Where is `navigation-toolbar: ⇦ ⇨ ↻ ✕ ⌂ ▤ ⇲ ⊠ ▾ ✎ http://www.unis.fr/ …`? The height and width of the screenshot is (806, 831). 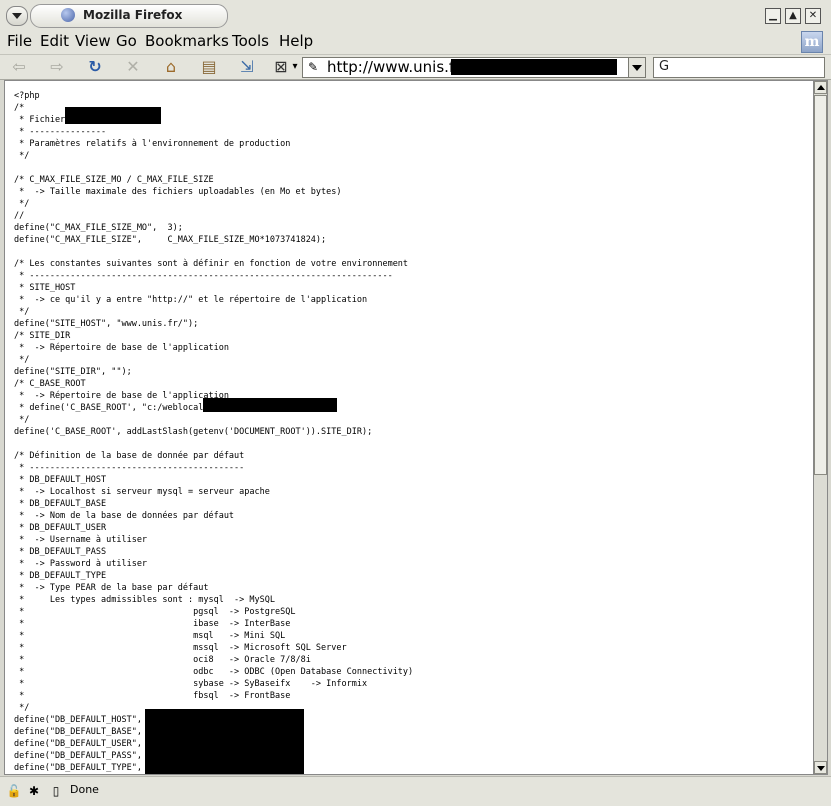
navigation-toolbar: ⇦ ⇨ ↻ ✕ ⌂ ▤ ⇲ ⊠ ▾ ✎ http://www.unis.fr/ … is located at coordinates (415, 67).